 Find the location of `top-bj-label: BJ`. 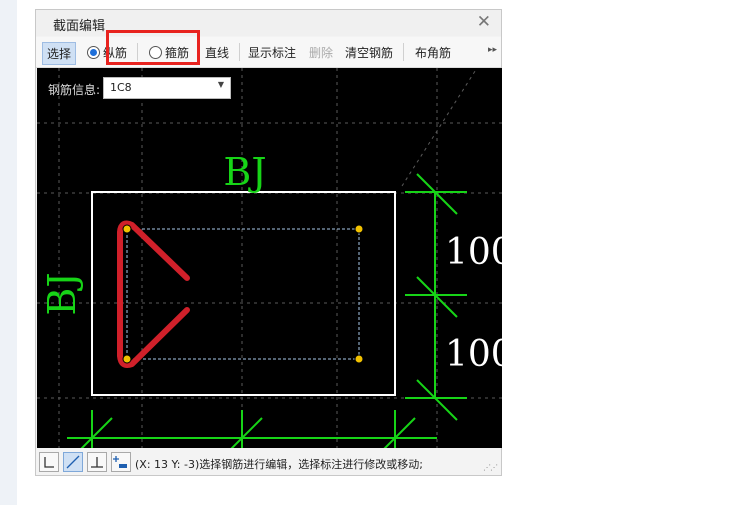

top-bj-label: BJ is located at coordinates (244, 172).